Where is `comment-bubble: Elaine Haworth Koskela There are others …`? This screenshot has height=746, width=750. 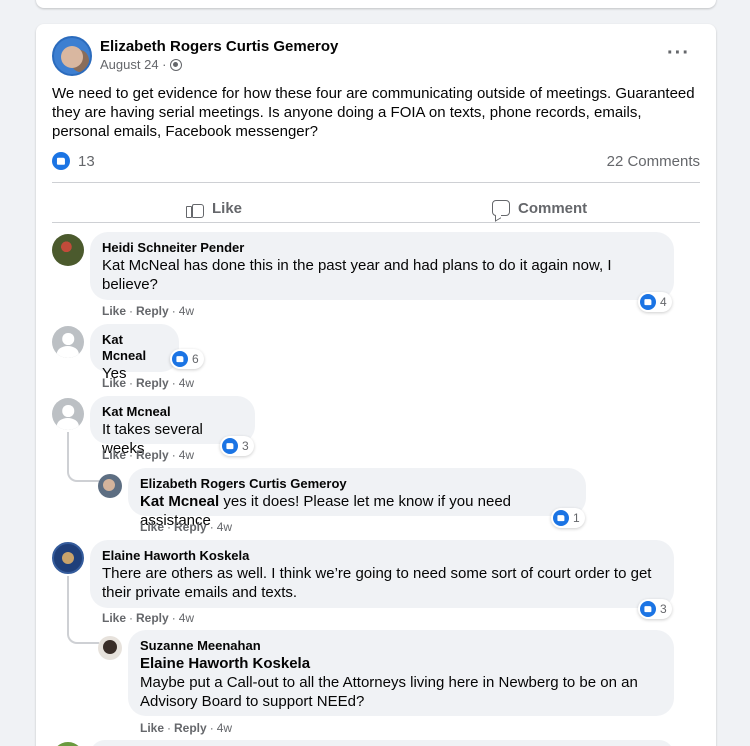 comment-bubble: Elaine Haworth Koskela There are others … is located at coordinates (382, 574).